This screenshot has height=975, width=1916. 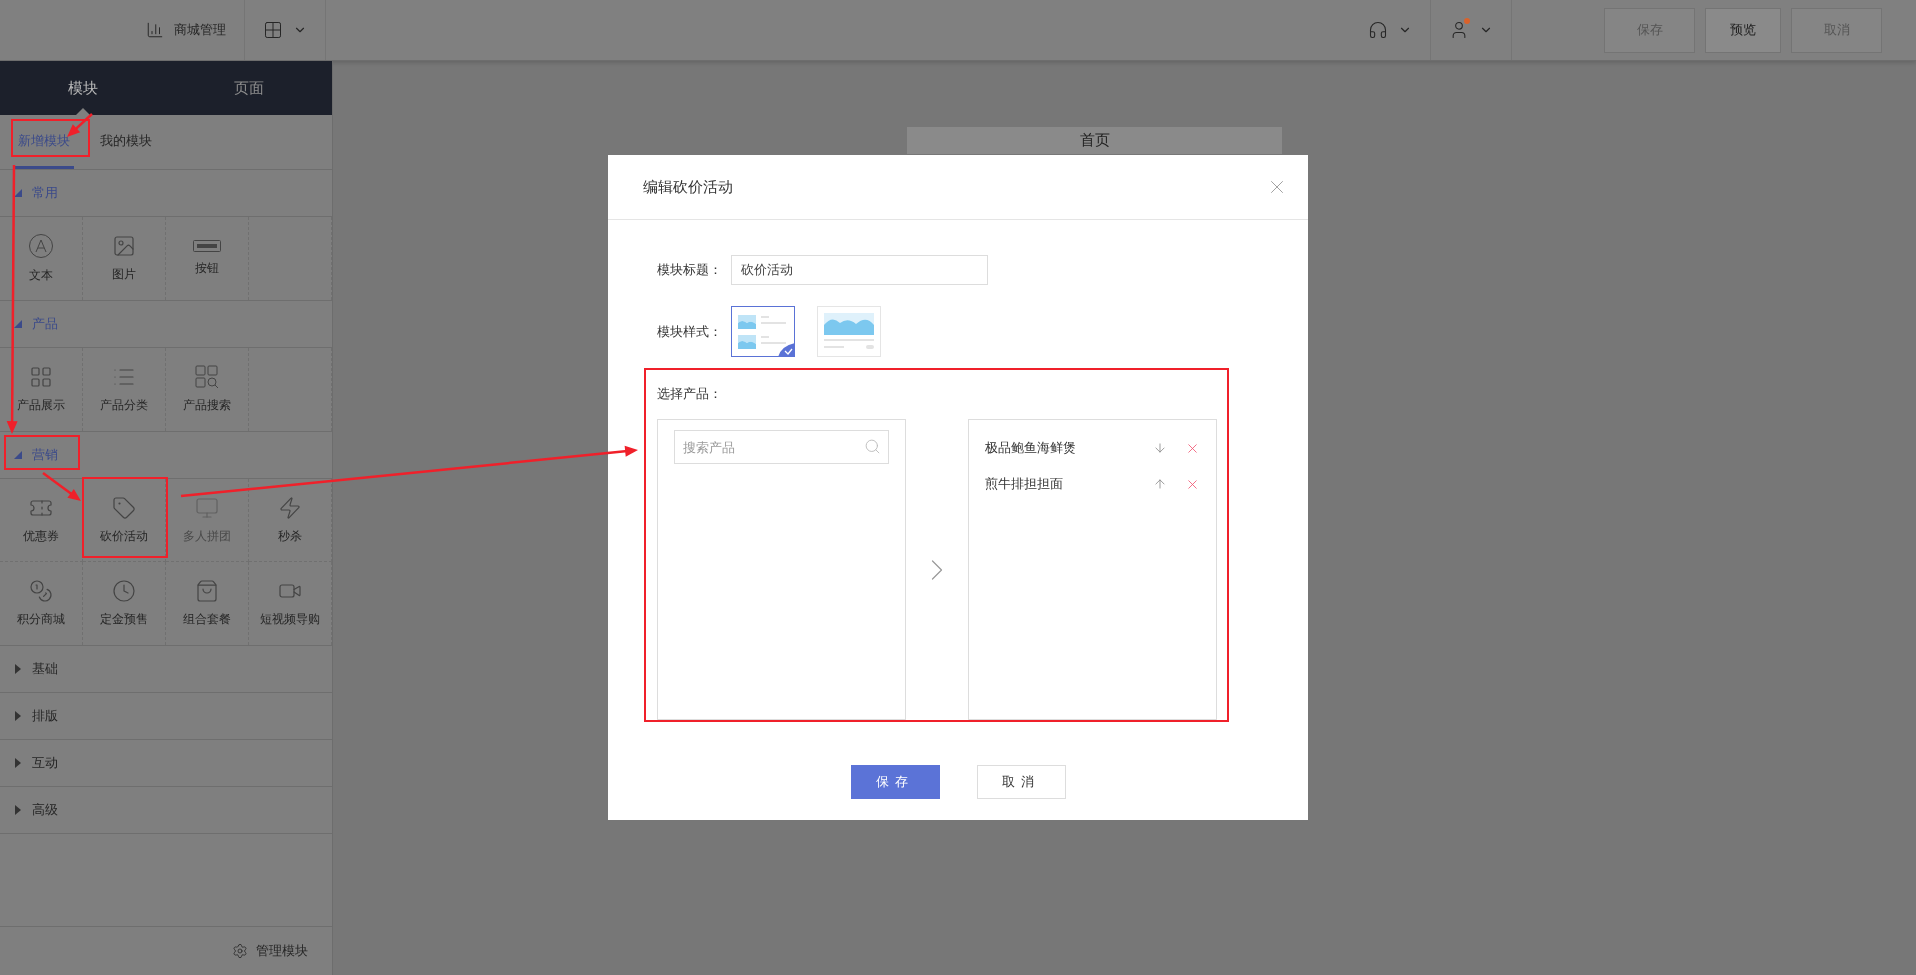 What do you see at coordinates (207, 377) in the screenshot?
I see `grid-search-icon` at bounding box center [207, 377].